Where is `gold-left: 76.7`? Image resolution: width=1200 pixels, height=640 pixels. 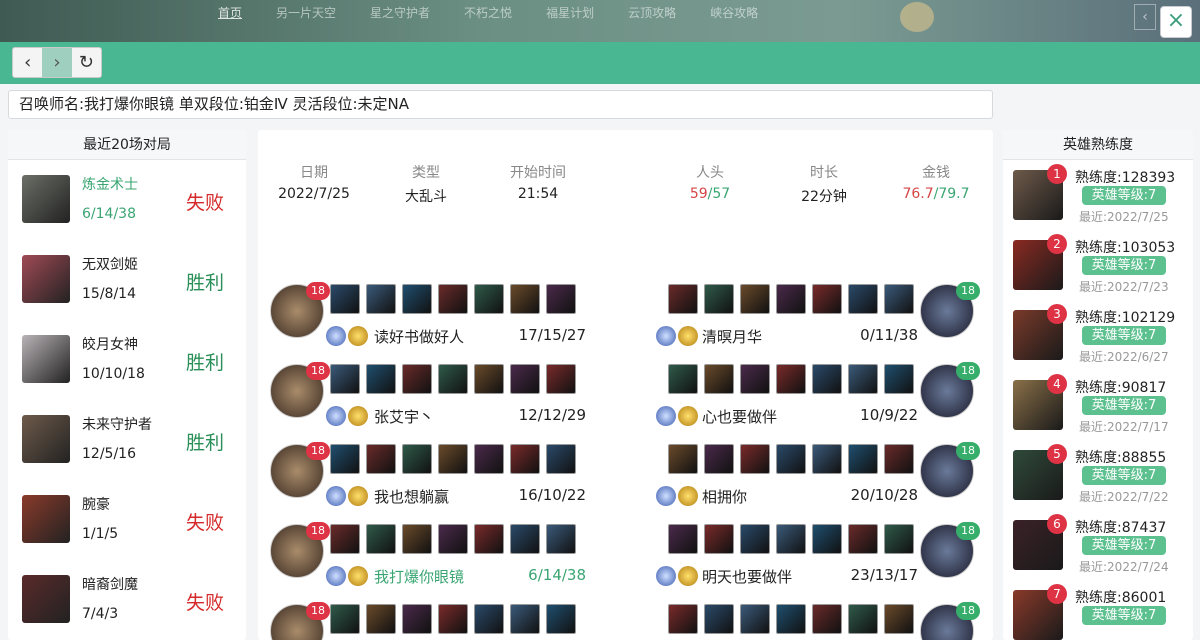
gold-left: 76.7 is located at coordinates (918, 194).